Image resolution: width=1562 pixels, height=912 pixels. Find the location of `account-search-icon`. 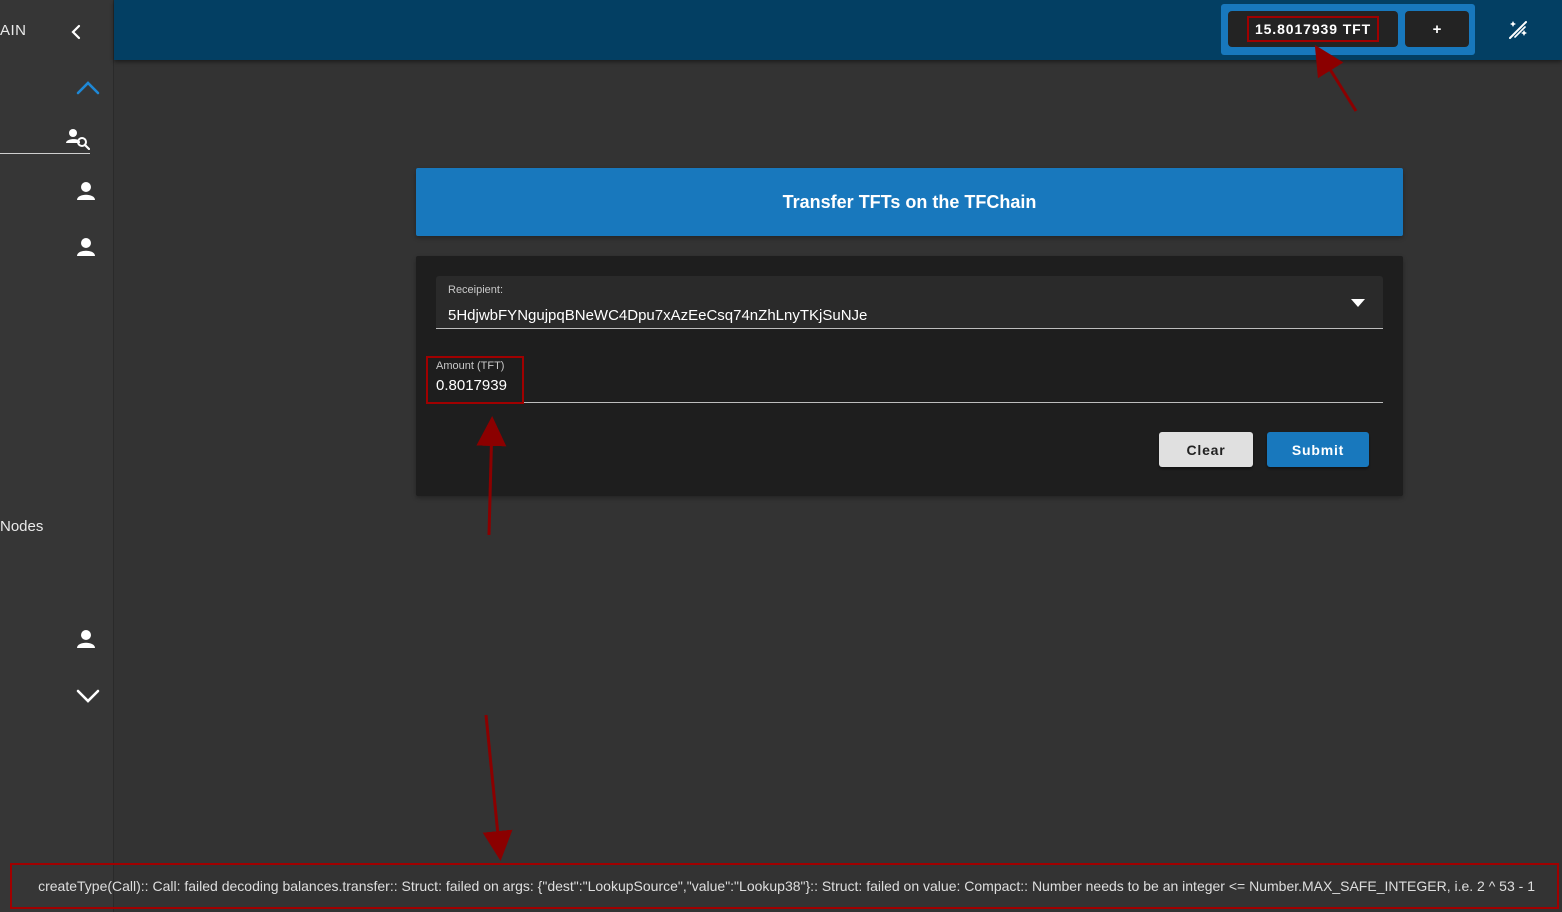

account-search-icon is located at coordinates (78, 139).